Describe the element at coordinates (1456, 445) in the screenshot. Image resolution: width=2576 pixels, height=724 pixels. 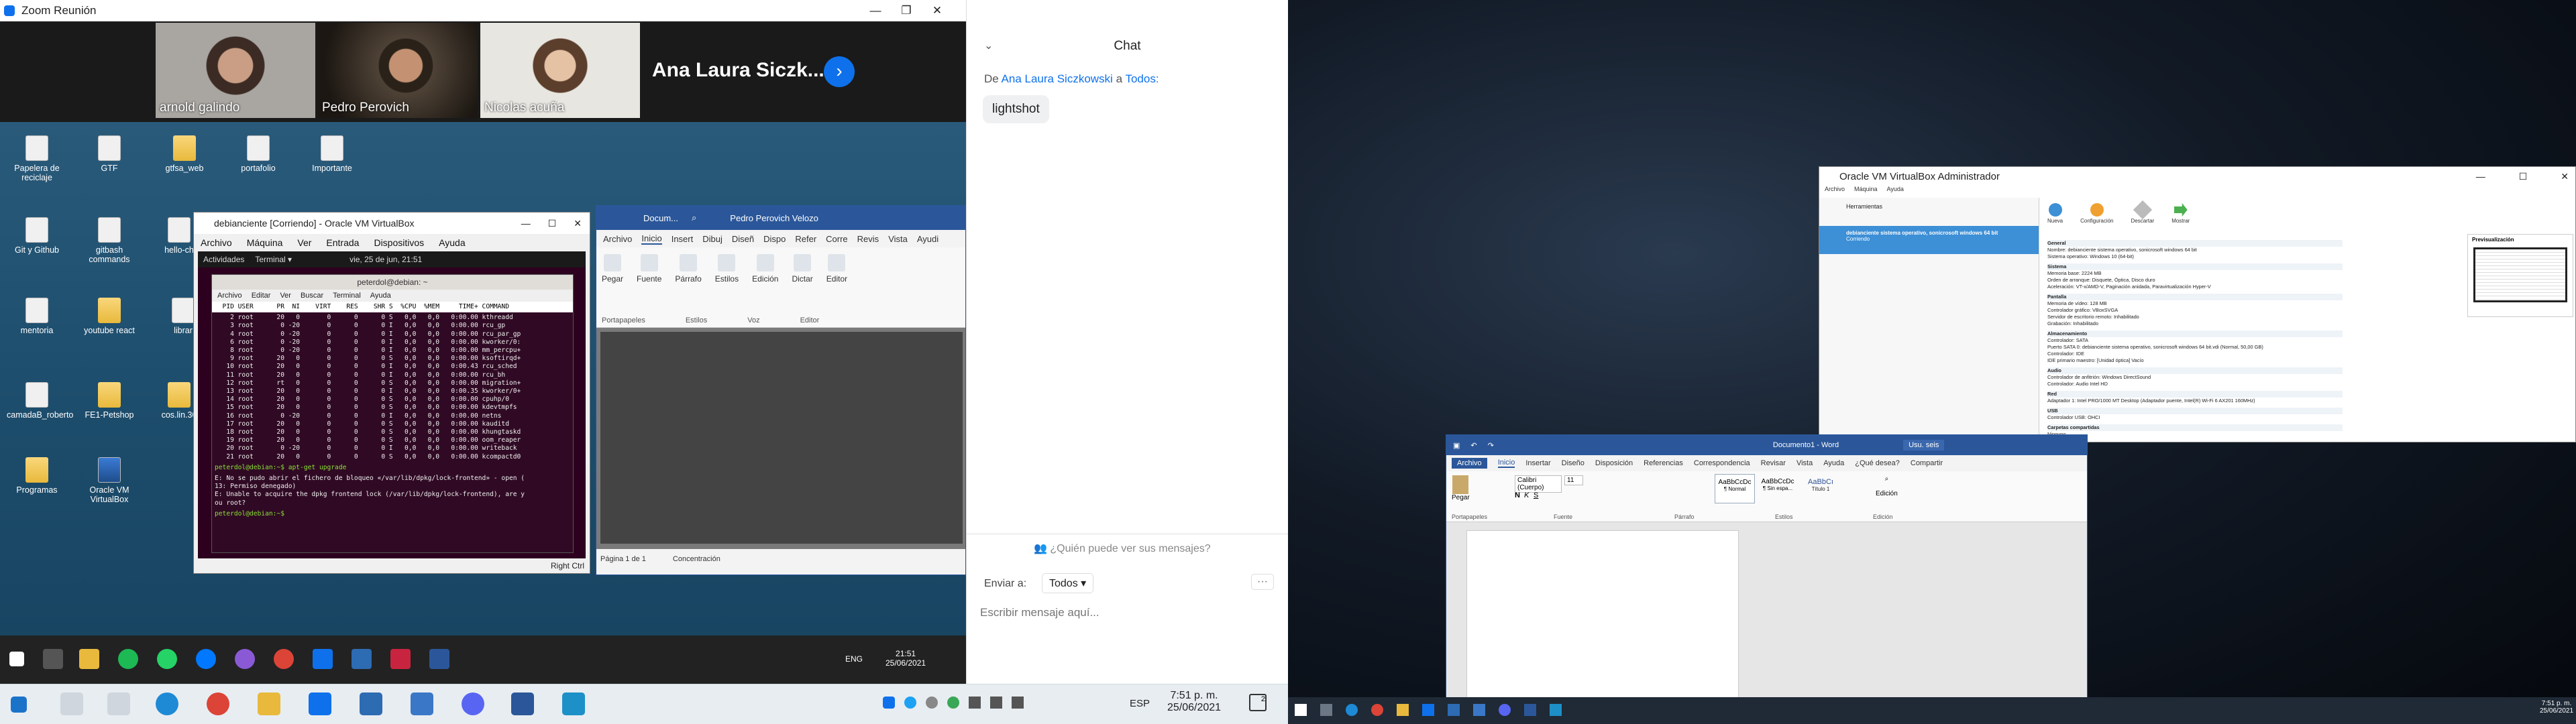
I see `save-icon: ▣` at that location.